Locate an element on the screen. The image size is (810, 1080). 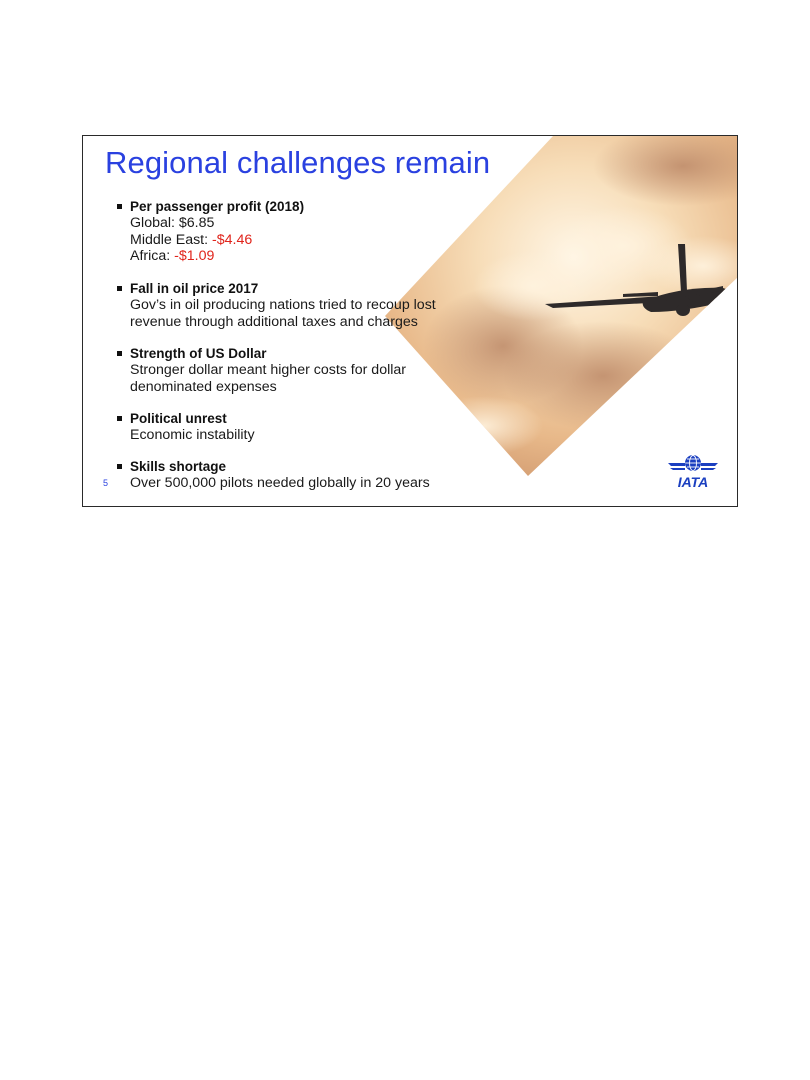
logo-text: IATA is located at coordinates (693, 482).